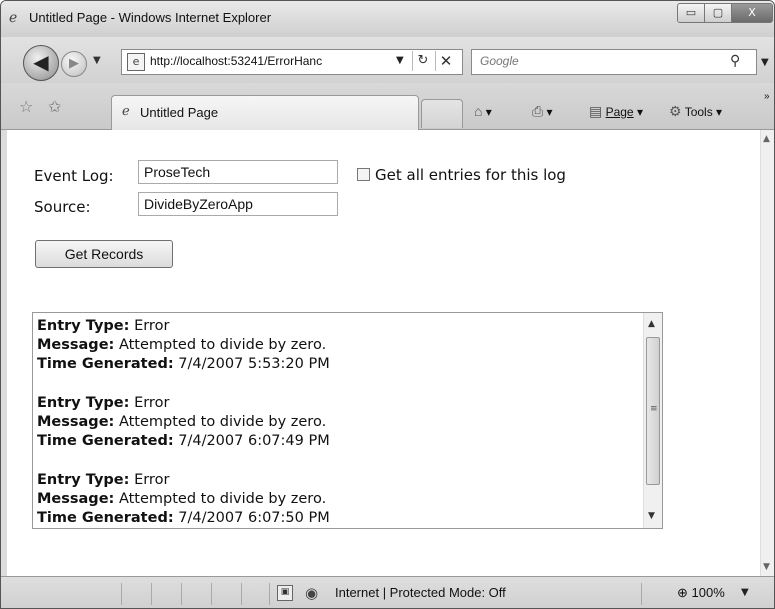  Describe the element at coordinates (614, 62) in the screenshot. I see `search-box: Google ⚲` at that location.